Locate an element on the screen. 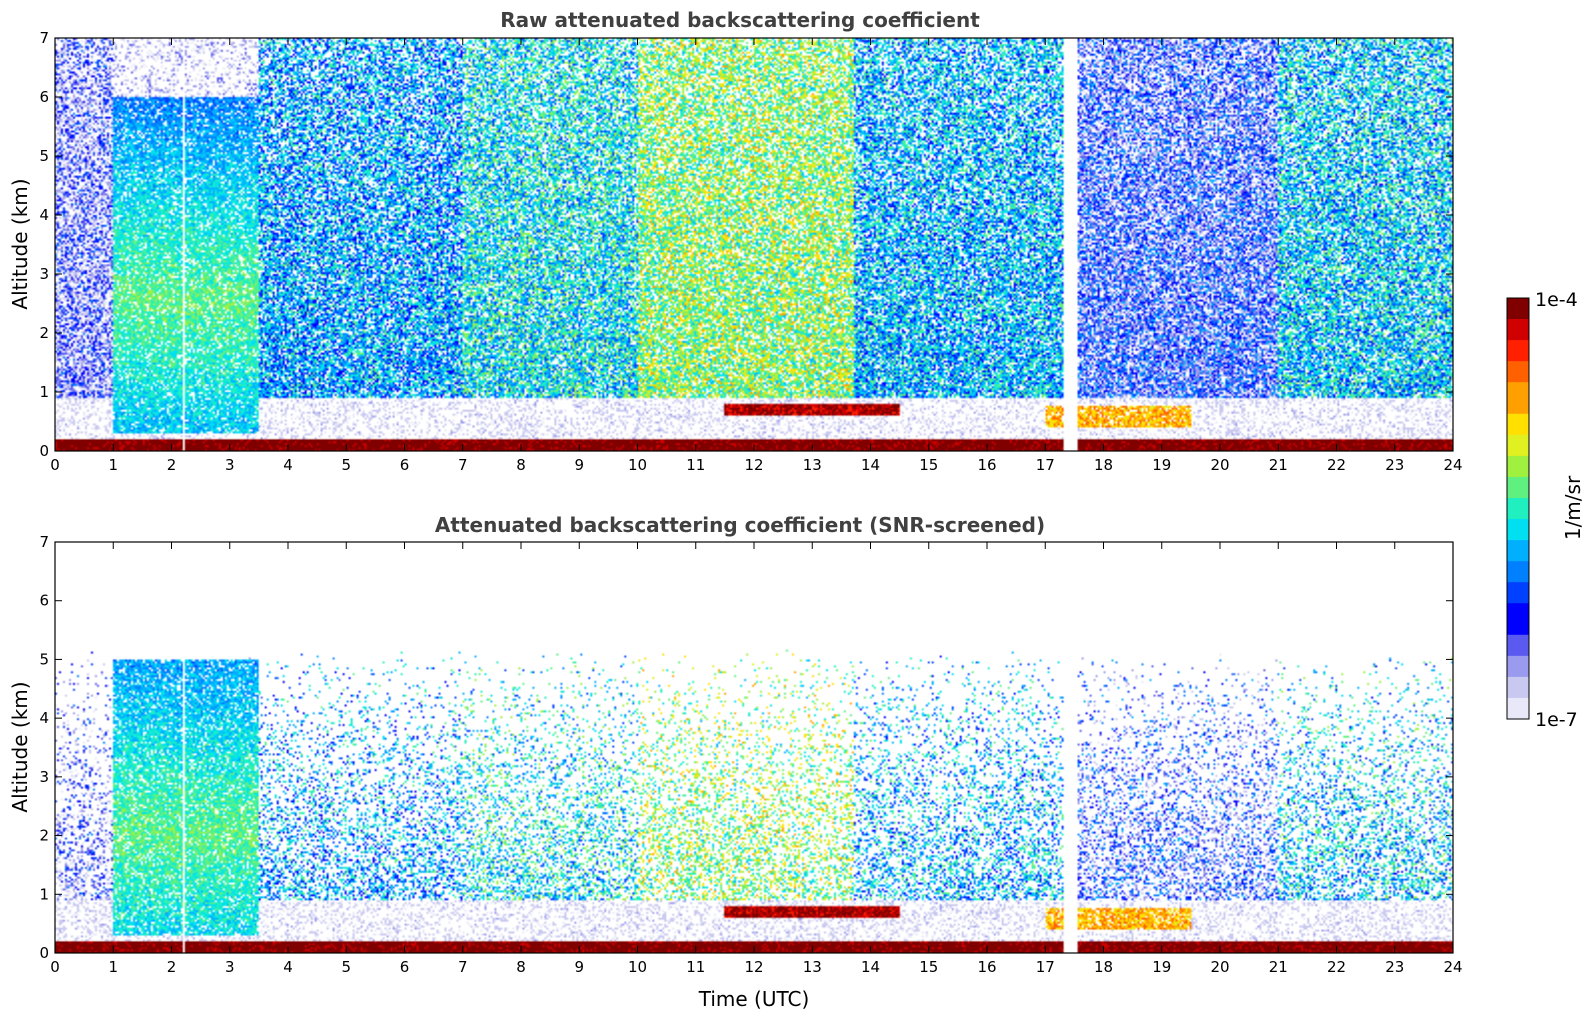  x-tick-label: 2 is located at coordinates (172, 465).